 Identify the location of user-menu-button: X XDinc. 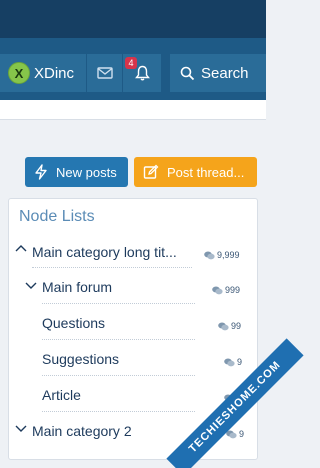
(43, 73).